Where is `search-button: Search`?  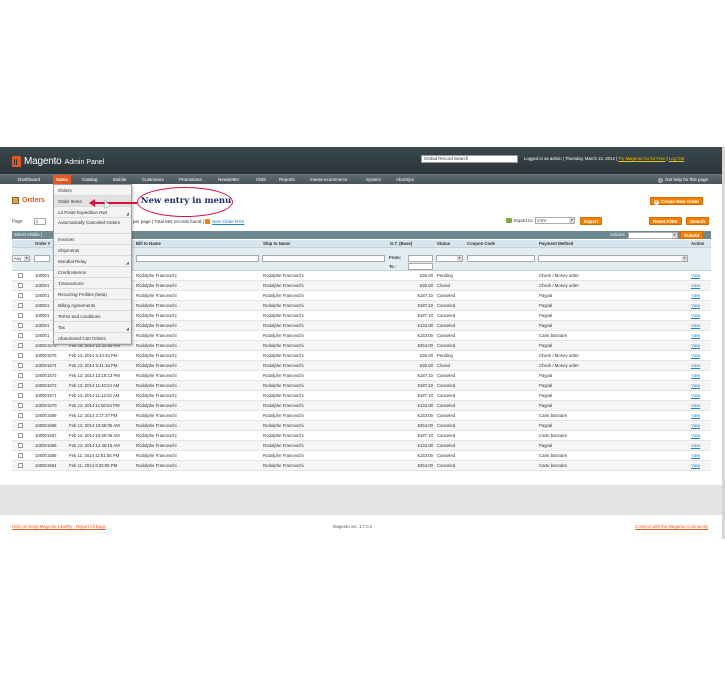 search-button: Search is located at coordinates (698, 221).